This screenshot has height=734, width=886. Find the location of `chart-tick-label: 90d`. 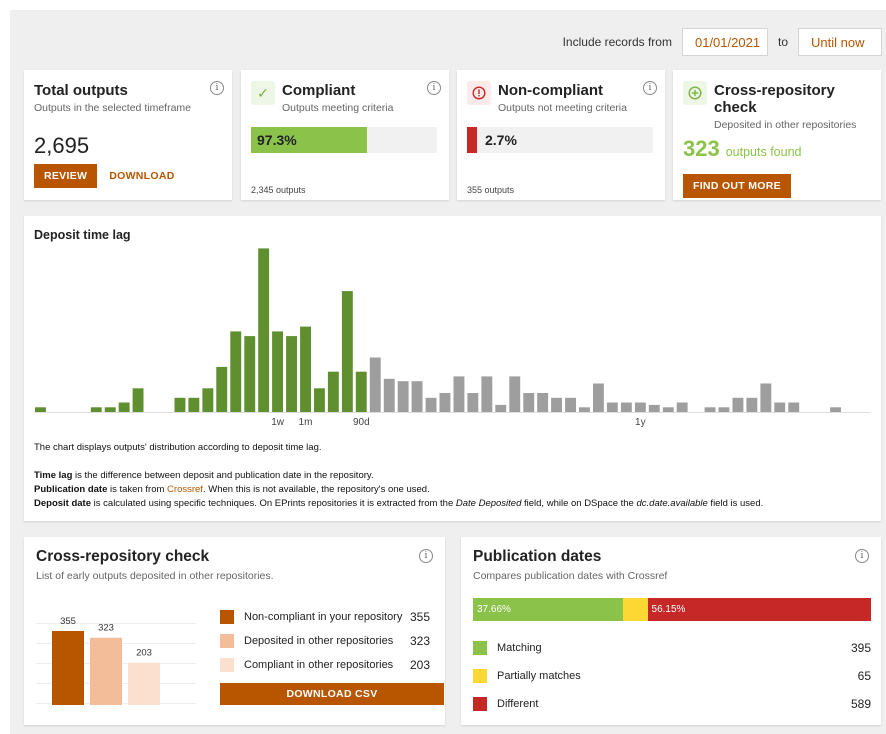

chart-tick-label: 90d is located at coordinates (361, 422).